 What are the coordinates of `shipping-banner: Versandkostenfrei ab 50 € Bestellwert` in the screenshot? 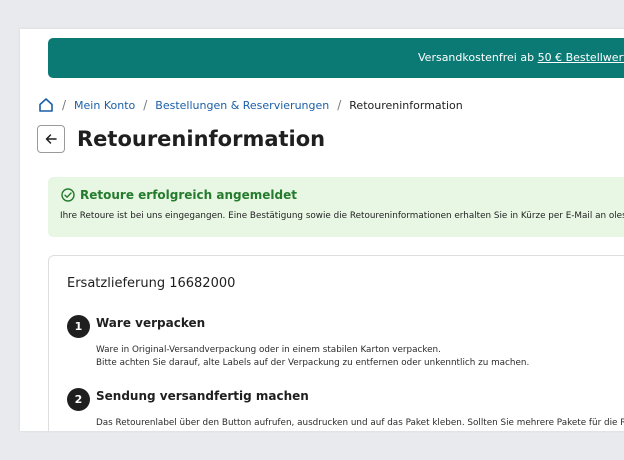 It's located at (336, 58).